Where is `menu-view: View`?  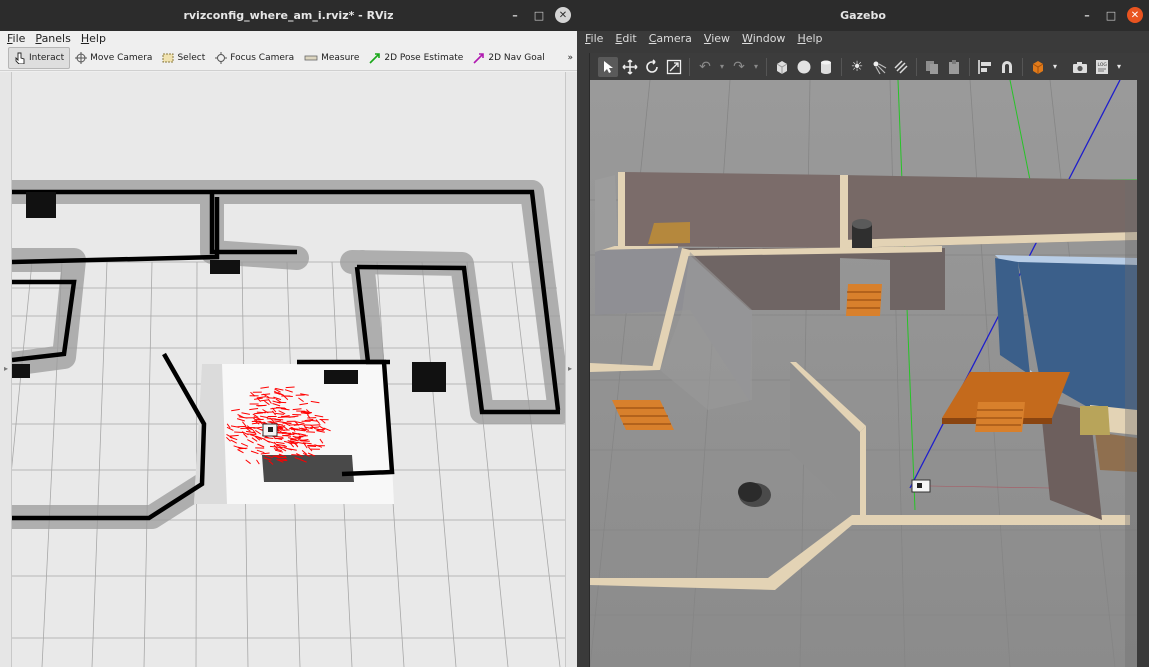 menu-view: View is located at coordinates (717, 38).